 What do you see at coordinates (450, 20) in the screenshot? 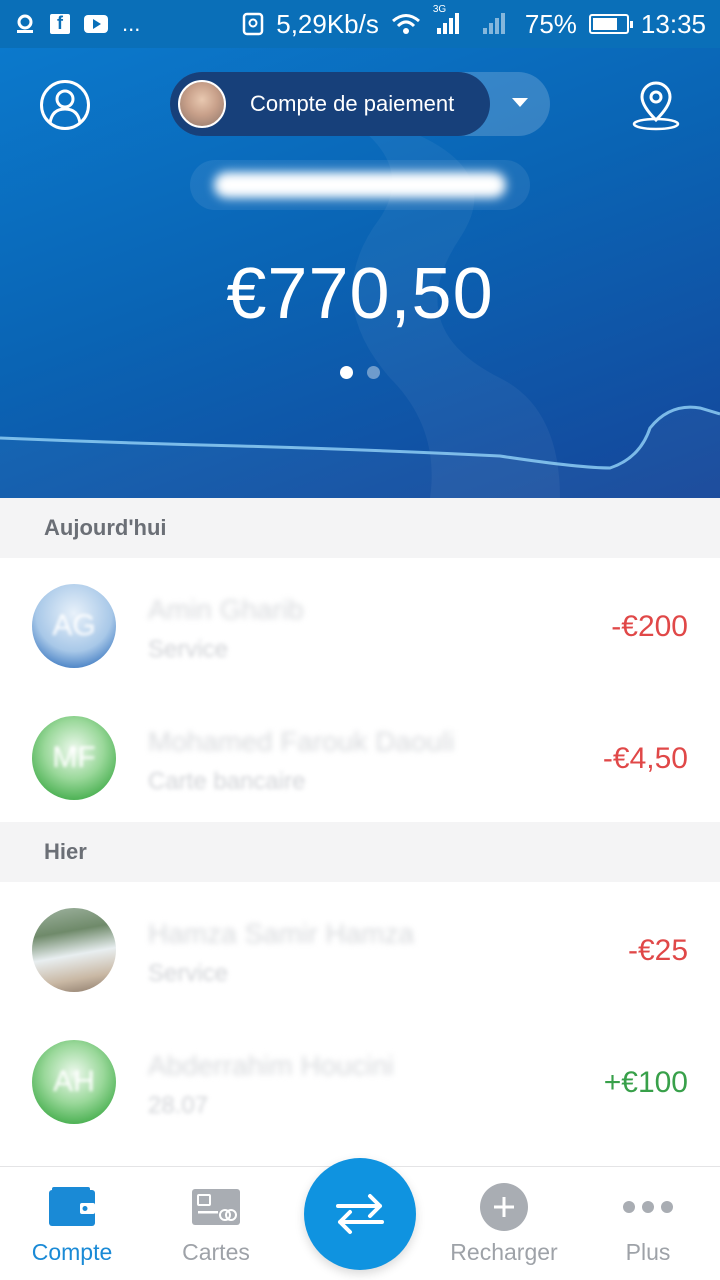
I see `signal-icon: 3G` at bounding box center [450, 20].